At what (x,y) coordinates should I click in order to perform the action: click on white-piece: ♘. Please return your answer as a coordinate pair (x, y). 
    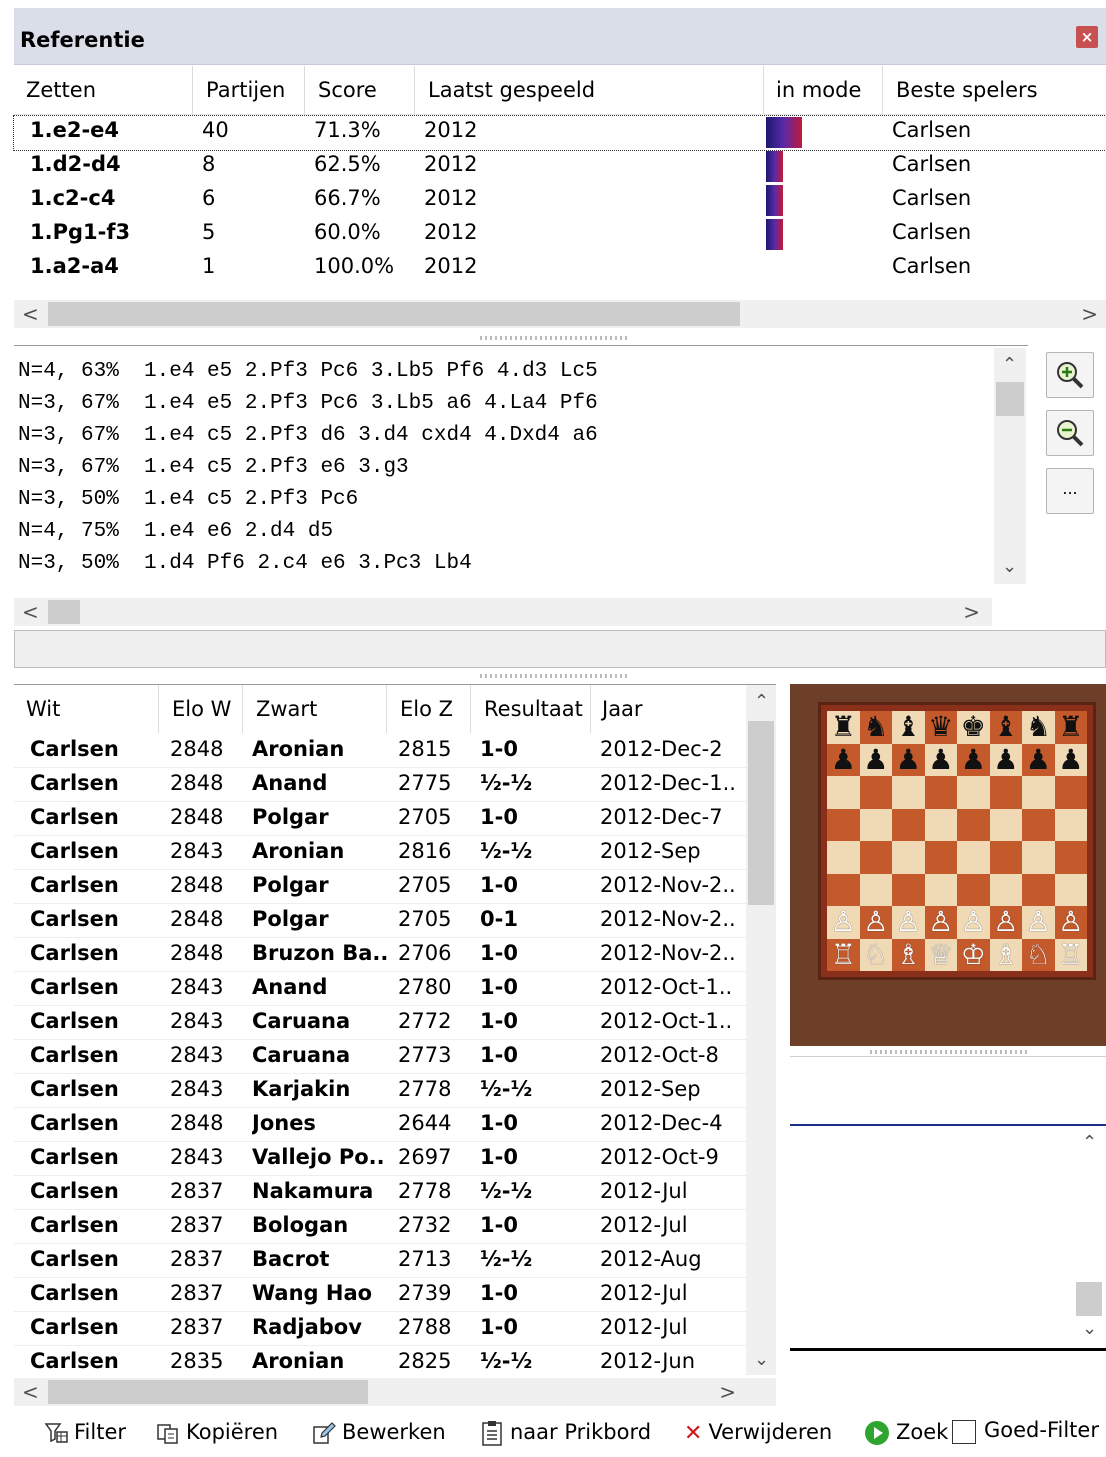
    Looking at the image, I should click on (875, 954).